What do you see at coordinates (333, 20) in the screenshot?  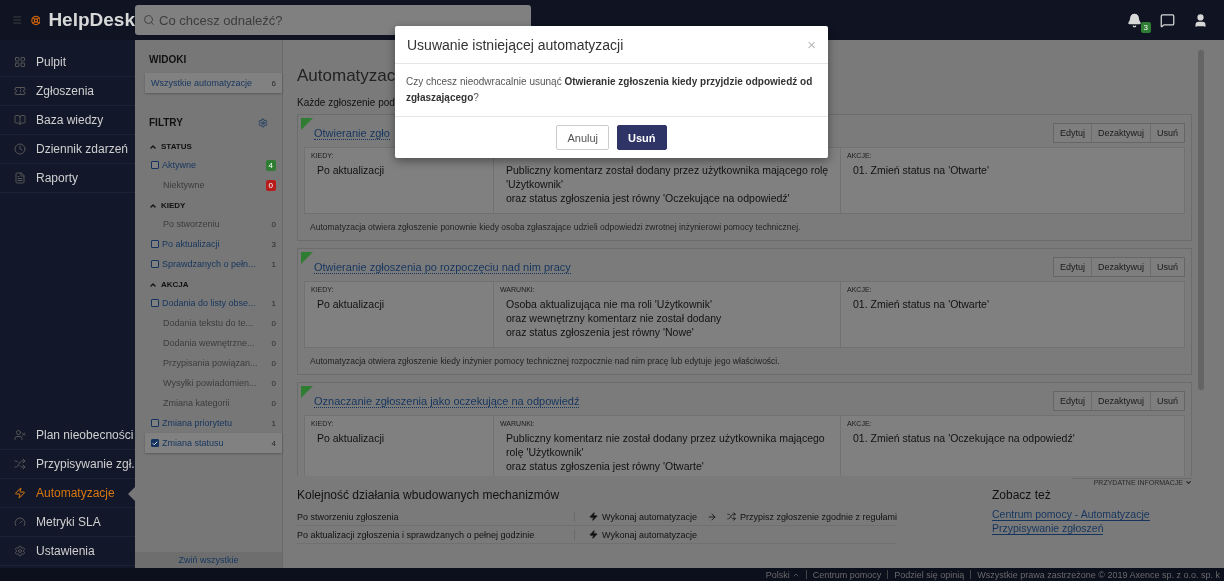 I see `search-field: Co chcesz odnaleźć?` at bounding box center [333, 20].